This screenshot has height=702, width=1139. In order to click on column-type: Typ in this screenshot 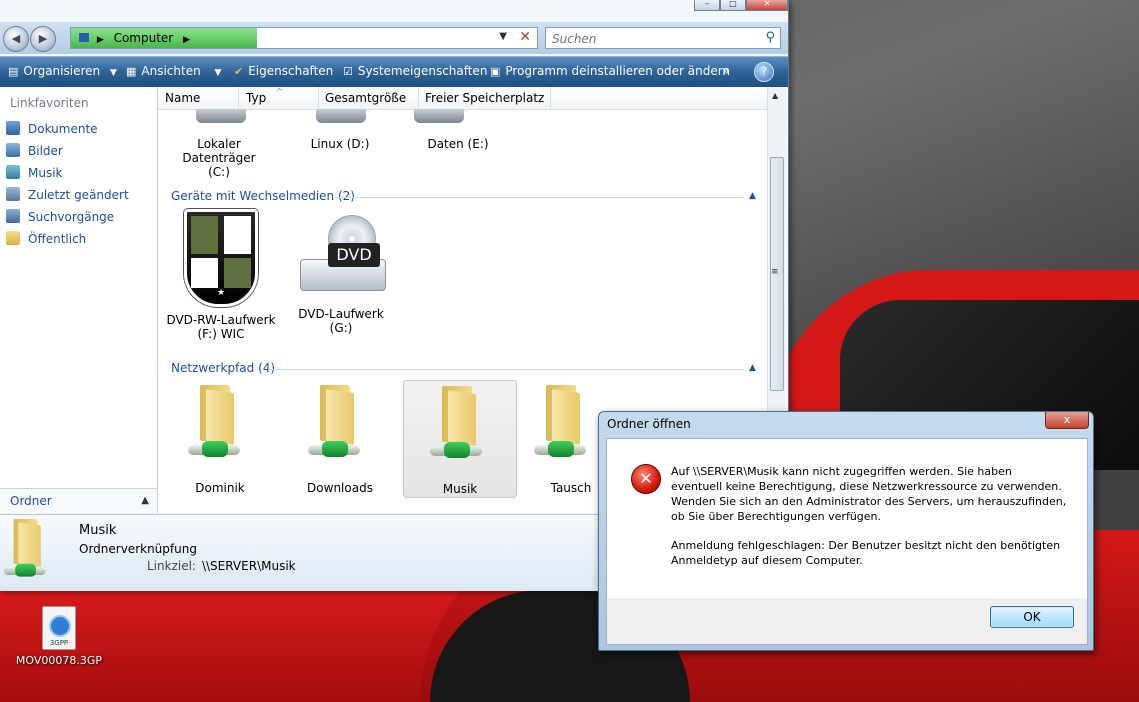, I will do `click(256, 98)`.